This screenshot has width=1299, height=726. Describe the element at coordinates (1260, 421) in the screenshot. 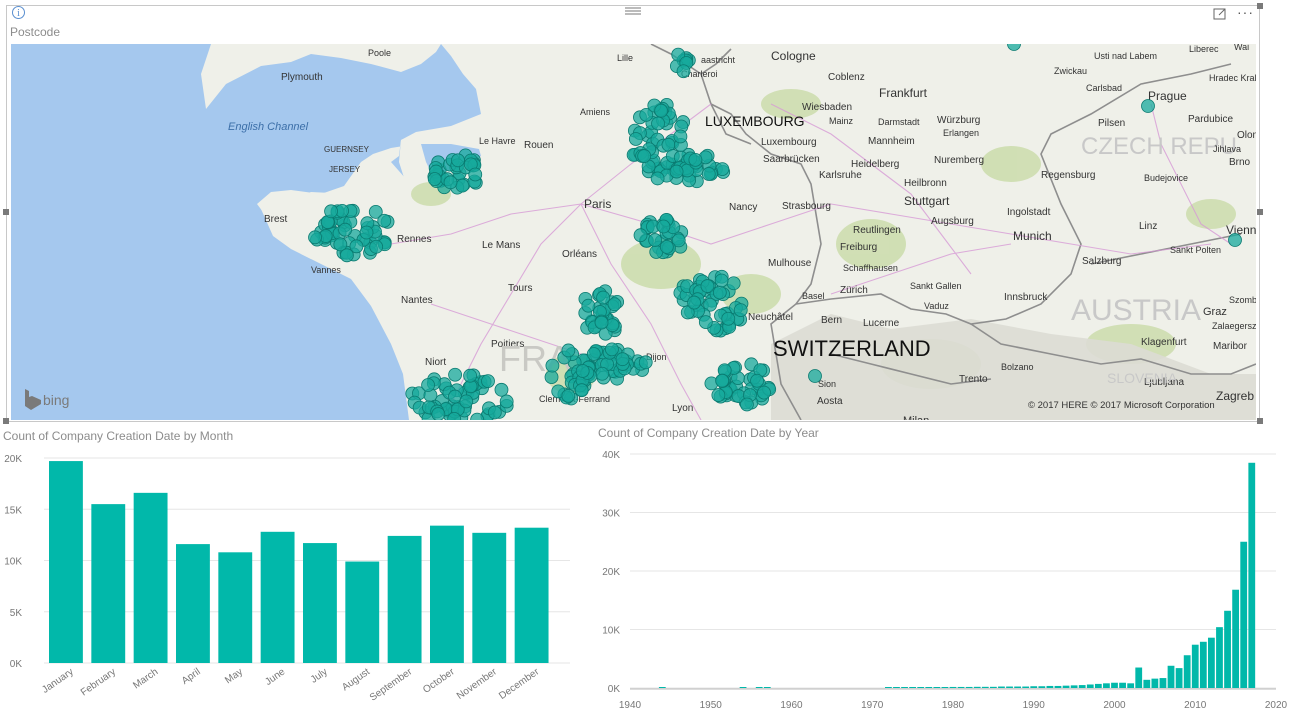

I see `resize-handle-bottom-right` at that location.